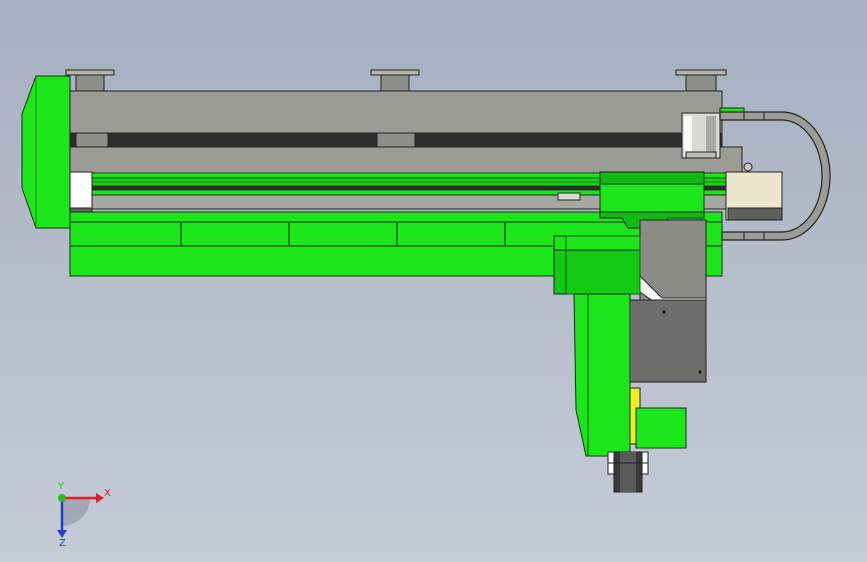  Describe the element at coordinates (395, 80) in the screenshot. I see `mounting-foot-center` at that location.